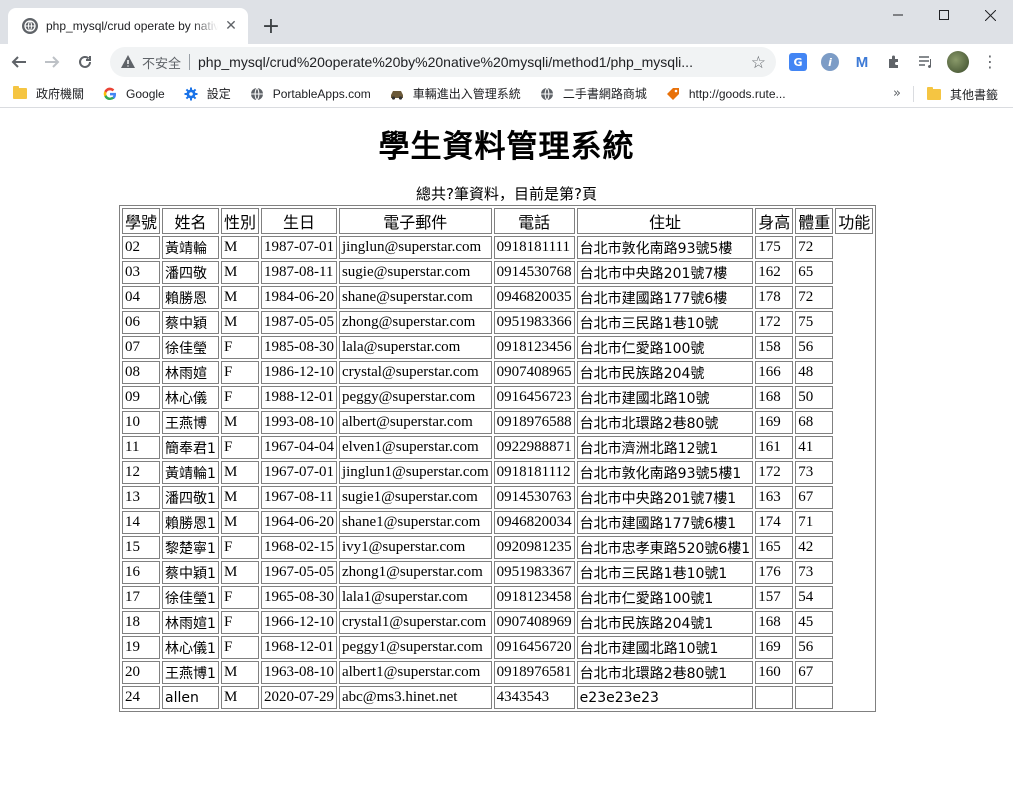 The image size is (1013, 791). Describe the element at coordinates (190, 622) in the screenshot. I see `cell-name: 林雨媗1` at that location.